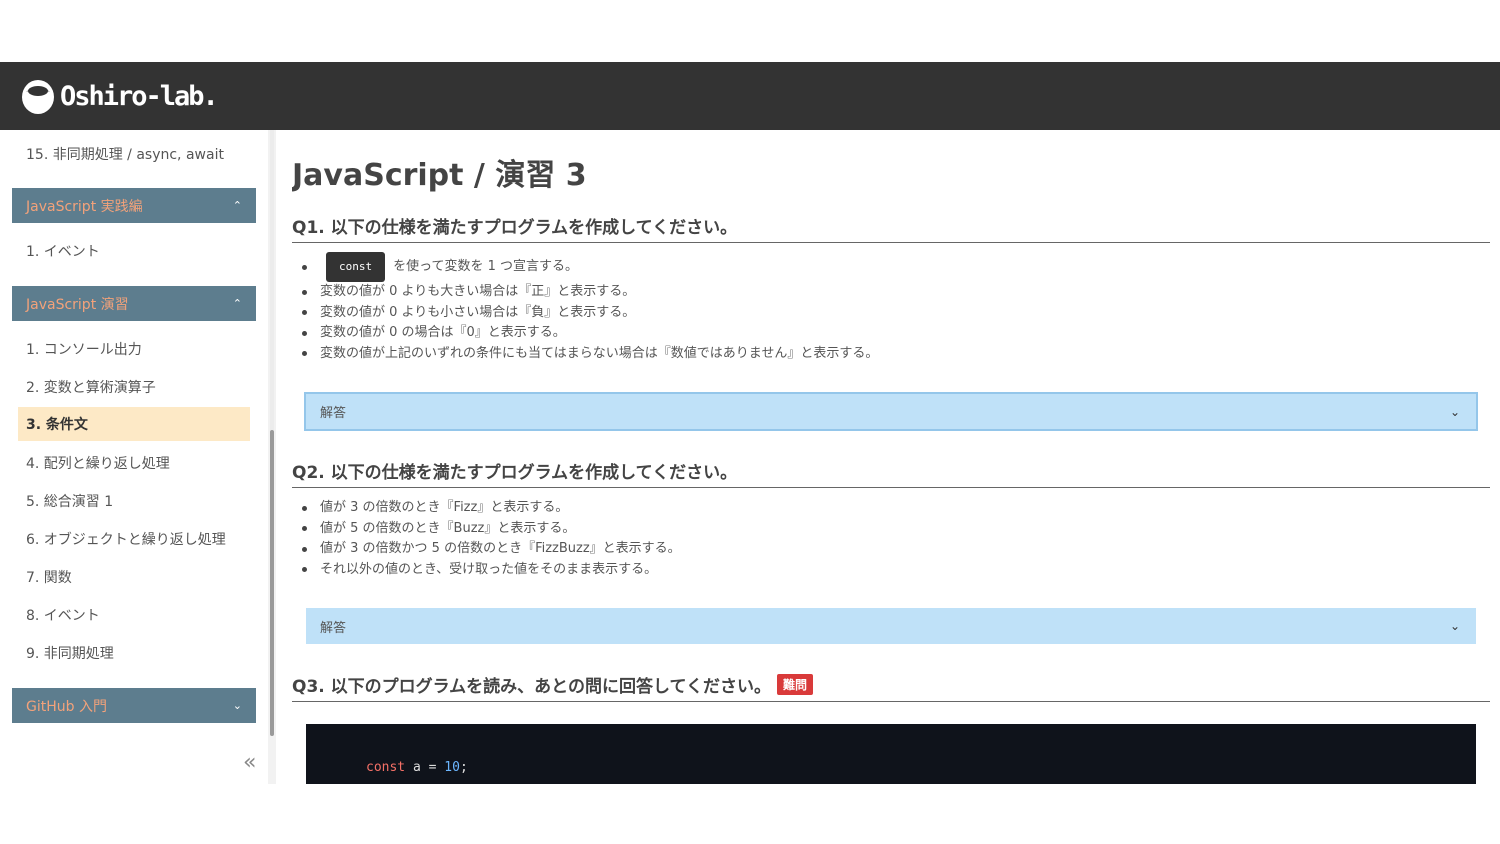  Describe the element at coordinates (439, 175) in the screenshot. I see `page-title: JavaScript / 演習 3` at that location.